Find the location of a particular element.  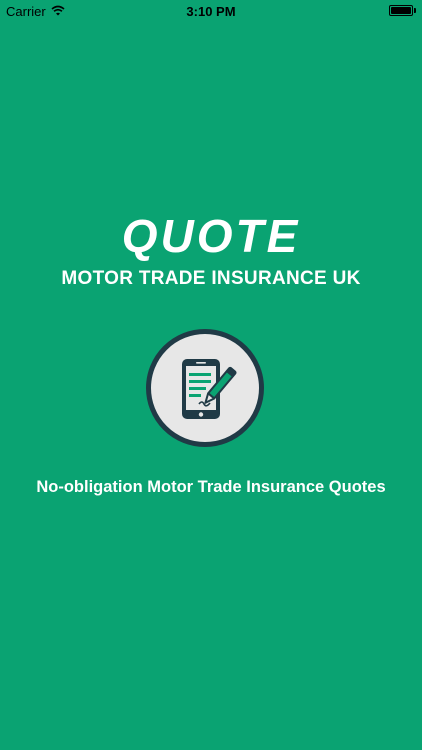

status-bar: Carrier 3:10 PM is located at coordinates (211, 12).